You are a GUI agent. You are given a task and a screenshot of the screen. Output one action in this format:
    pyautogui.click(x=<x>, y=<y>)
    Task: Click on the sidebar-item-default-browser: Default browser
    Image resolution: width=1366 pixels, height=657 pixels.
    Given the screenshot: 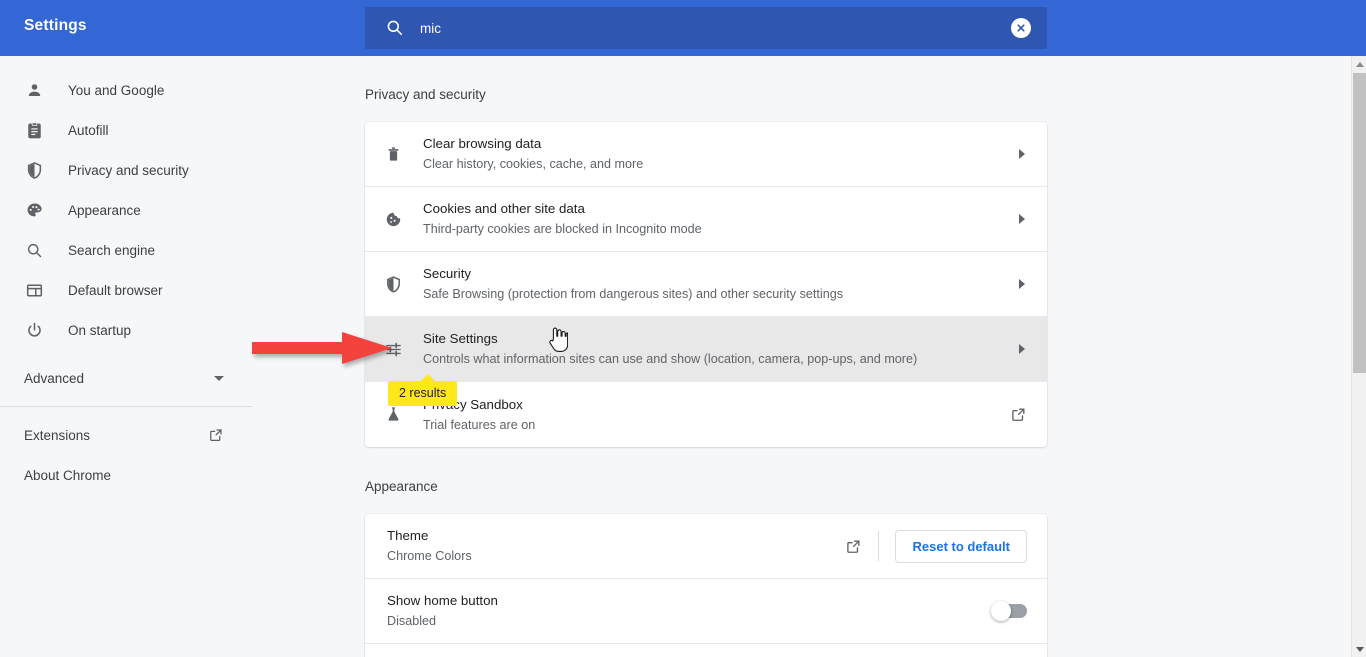 What is the action you would take?
    pyautogui.click(x=150, y=290)
    